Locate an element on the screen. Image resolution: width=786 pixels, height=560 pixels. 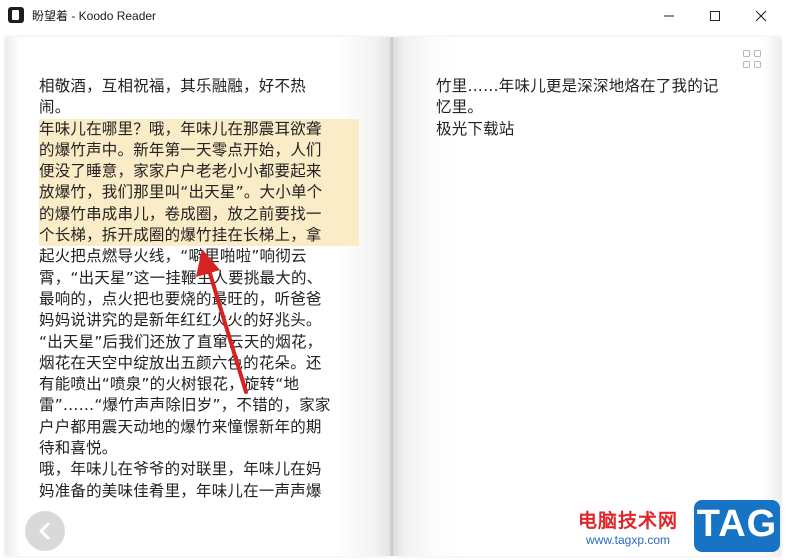
tag-watermark-badge: TAG is located at coordinates (737, 526).